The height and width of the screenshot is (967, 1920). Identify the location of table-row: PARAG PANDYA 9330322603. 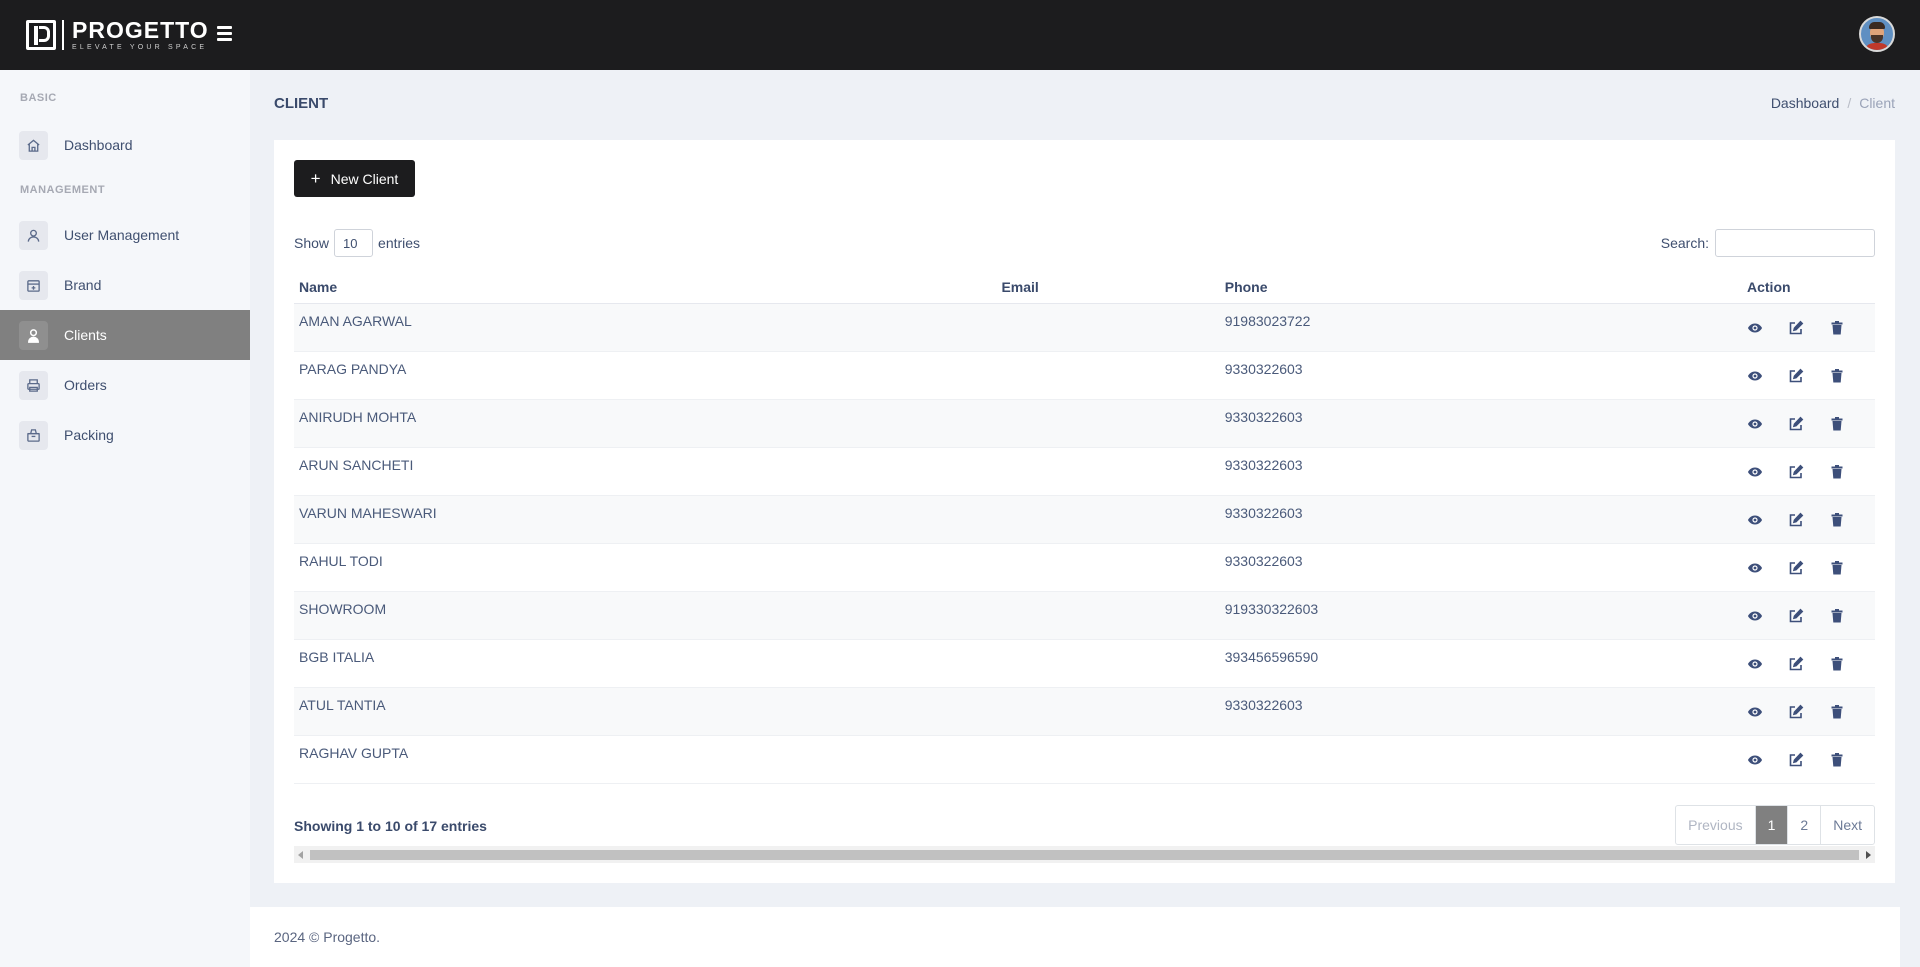
(1084, 375).